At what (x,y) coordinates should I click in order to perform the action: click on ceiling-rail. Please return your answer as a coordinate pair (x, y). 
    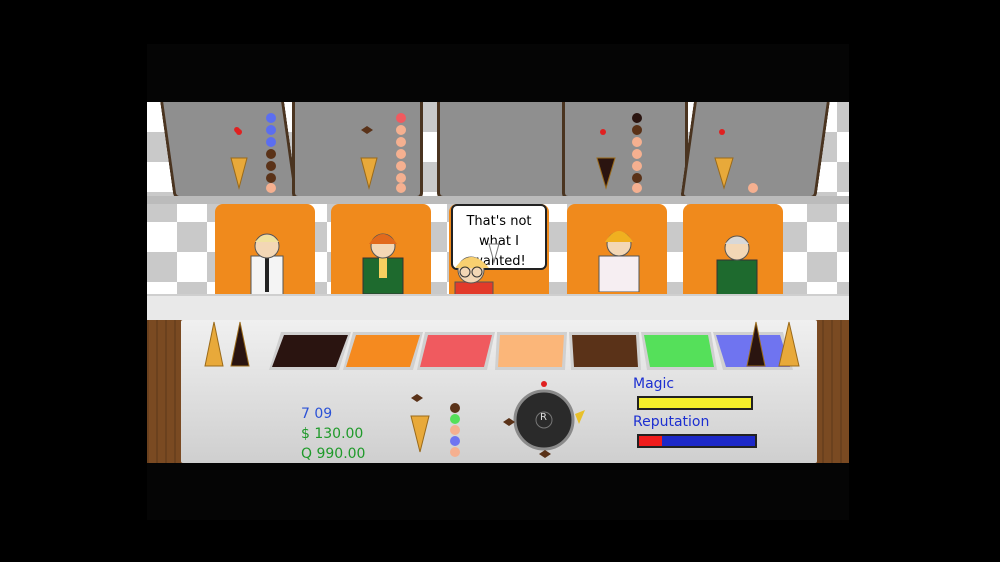
    Looking at the image, I should click on (498, 200).